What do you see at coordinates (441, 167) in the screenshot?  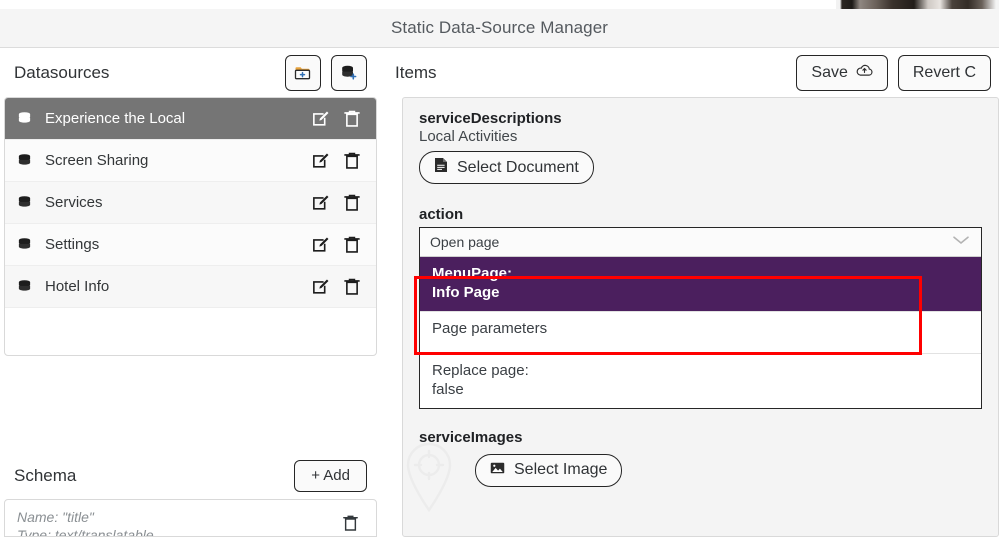 I see `document-icon` at bounding box center [441, 167].